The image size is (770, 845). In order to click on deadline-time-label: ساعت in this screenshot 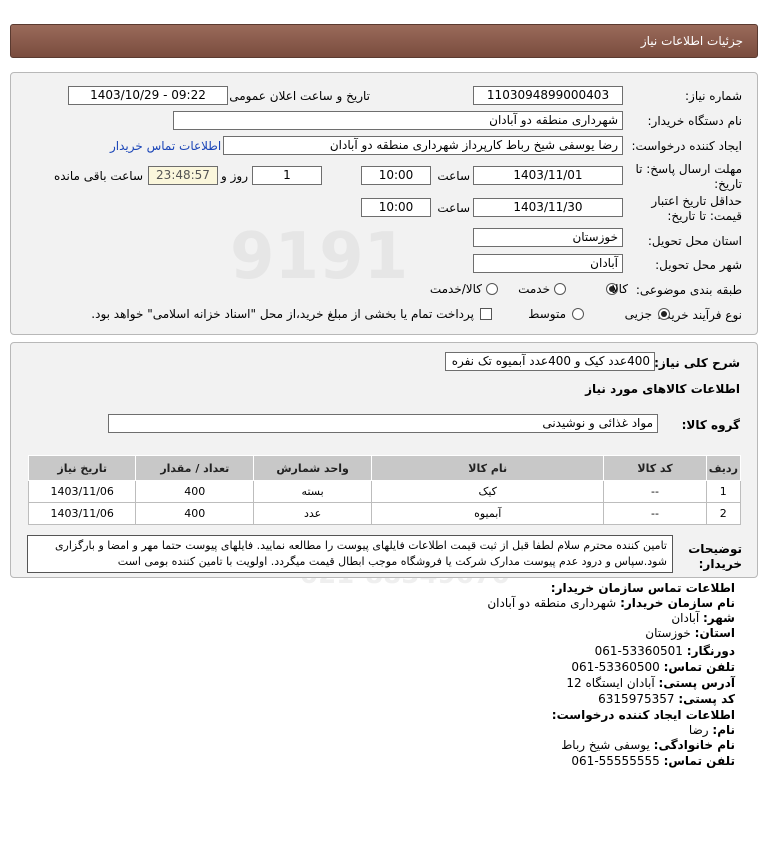, I will do `click(453, 176)`.